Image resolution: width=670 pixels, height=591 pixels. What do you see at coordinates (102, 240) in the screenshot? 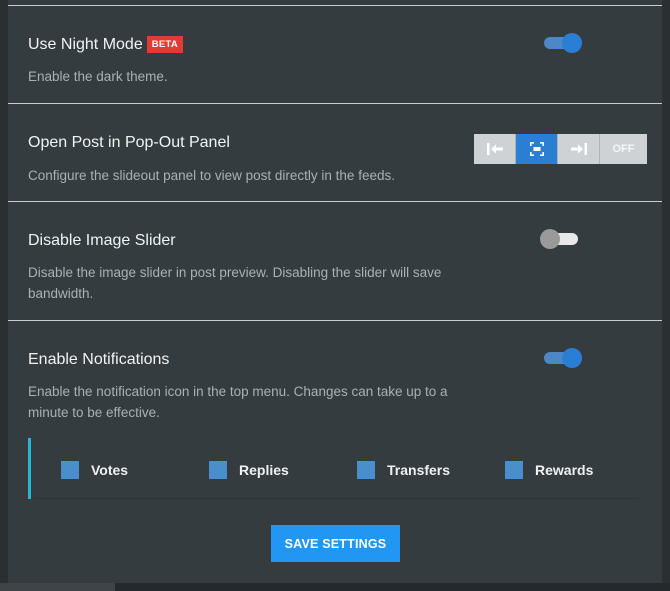
I see `image-slider-title: Disable Image Slider` at bounding box center [102, 240].